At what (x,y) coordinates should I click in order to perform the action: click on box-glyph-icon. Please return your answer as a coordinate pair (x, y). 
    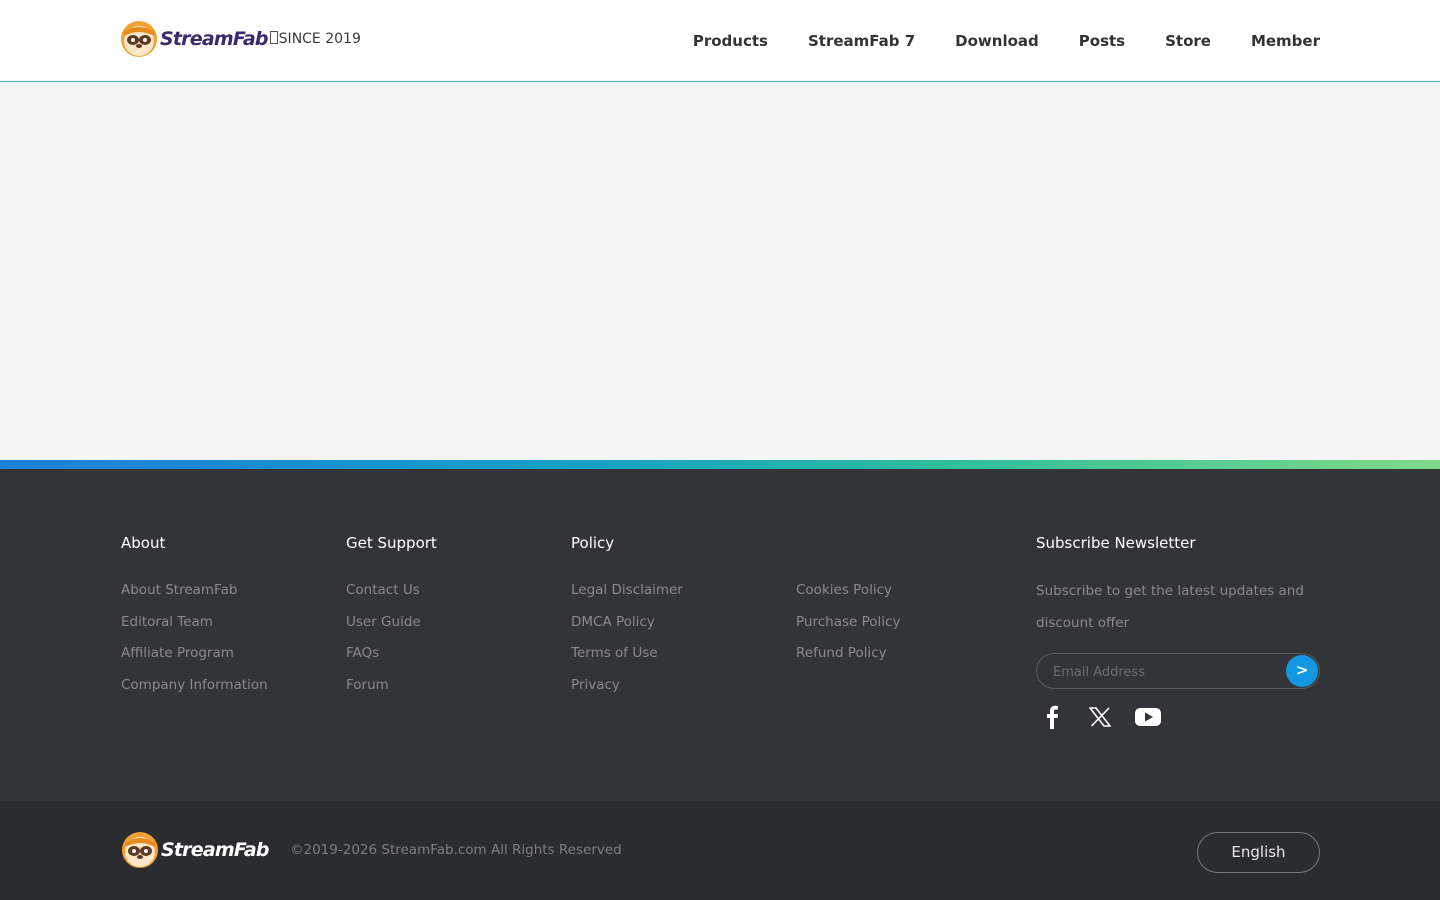
    Looking at the image, I should click on (273, 37).